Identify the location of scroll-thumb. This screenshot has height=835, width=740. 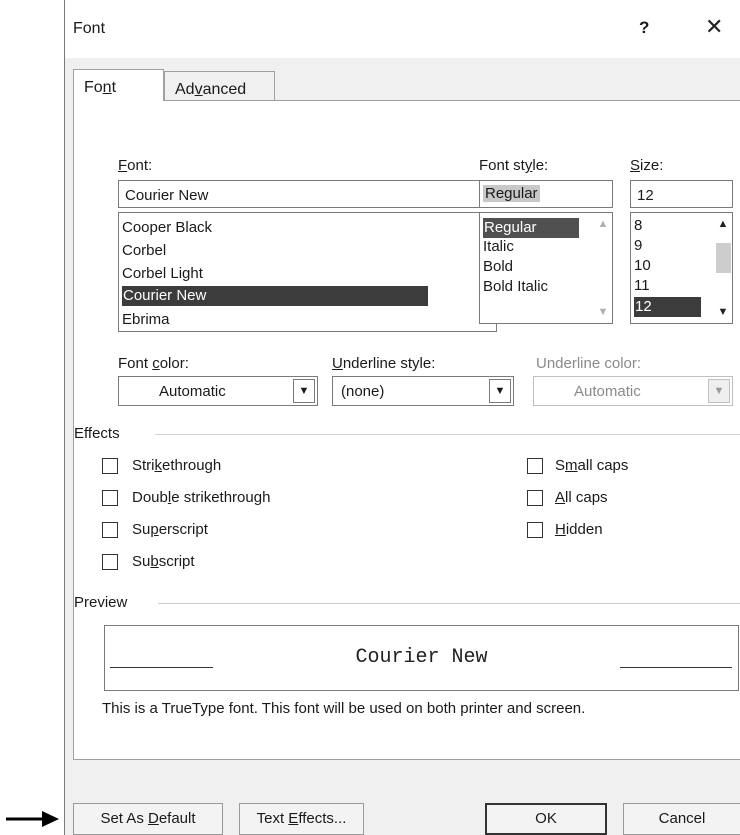
(723, 258).